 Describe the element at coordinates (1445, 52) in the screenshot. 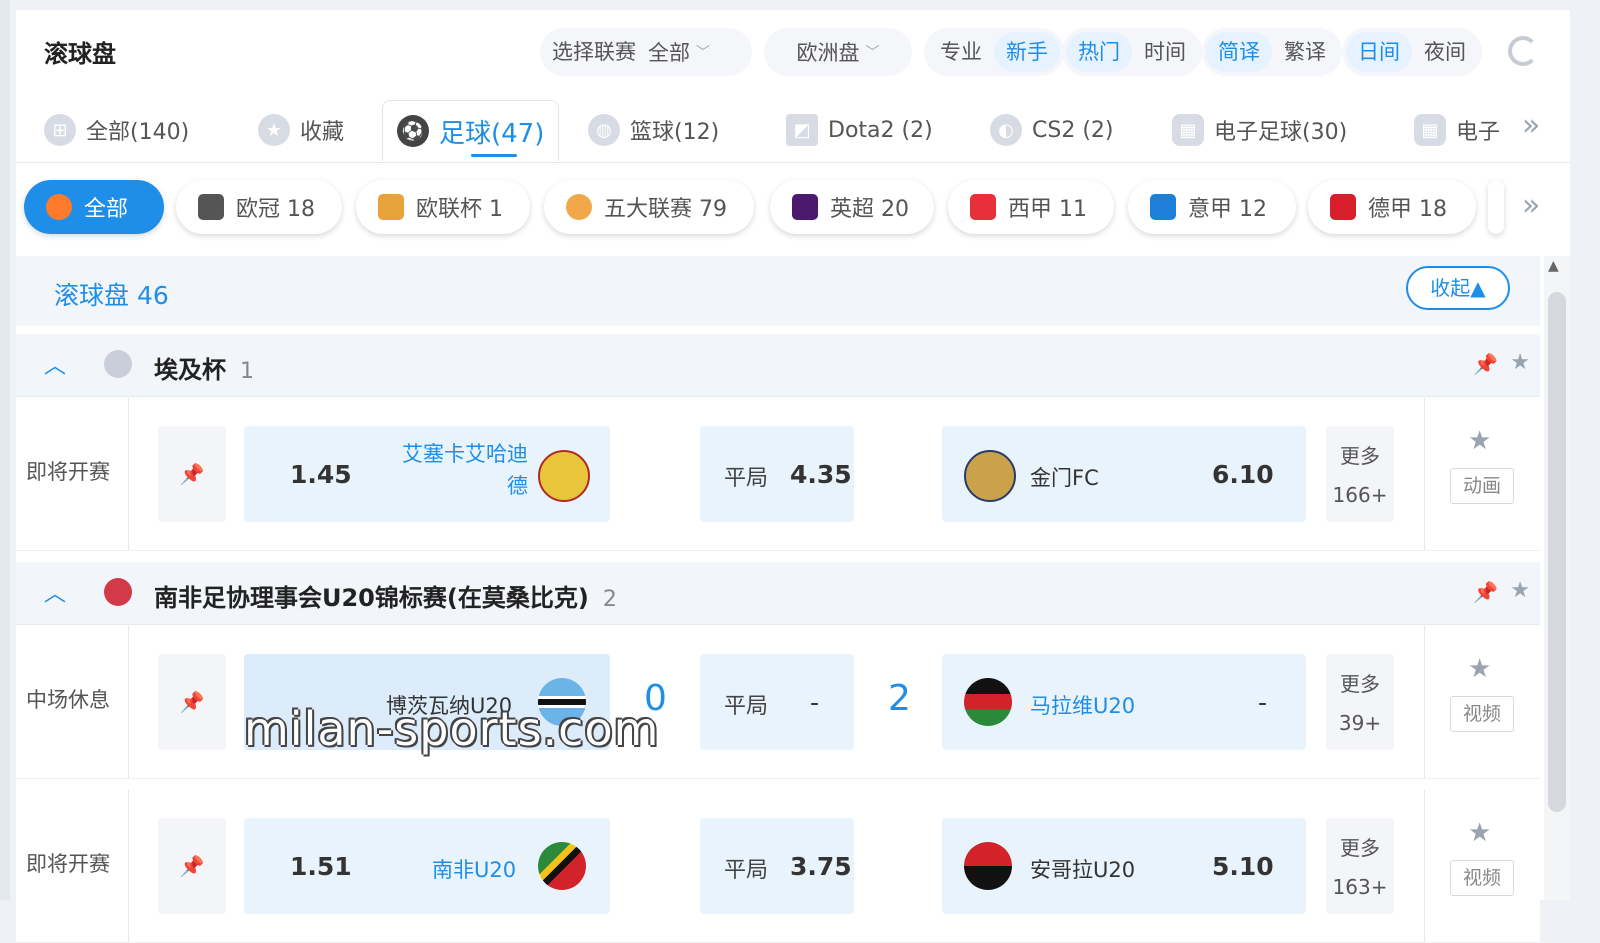

I see `theme-night-button: 夜间` at that location.